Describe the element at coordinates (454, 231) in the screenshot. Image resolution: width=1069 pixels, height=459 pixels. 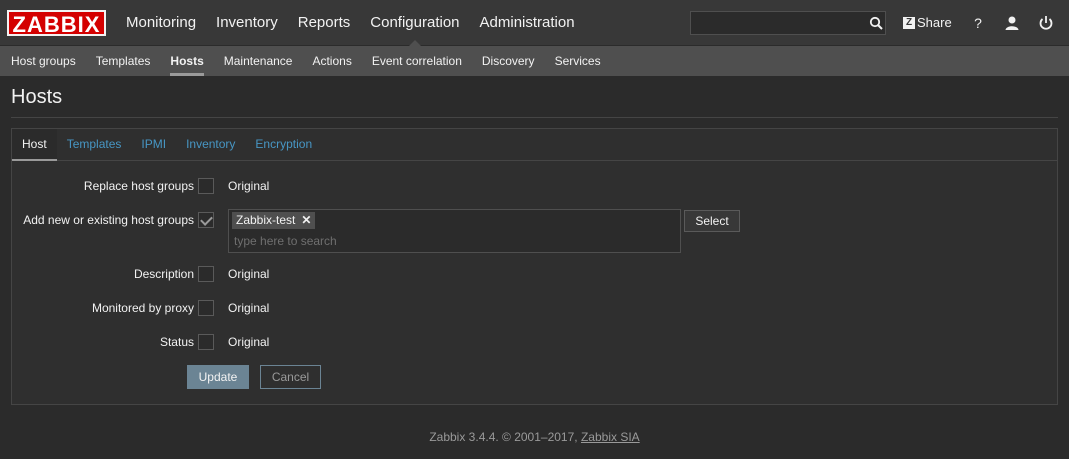
I see `host-groups-multiselect: Zabbix-test ✕ type here to search` at that location.